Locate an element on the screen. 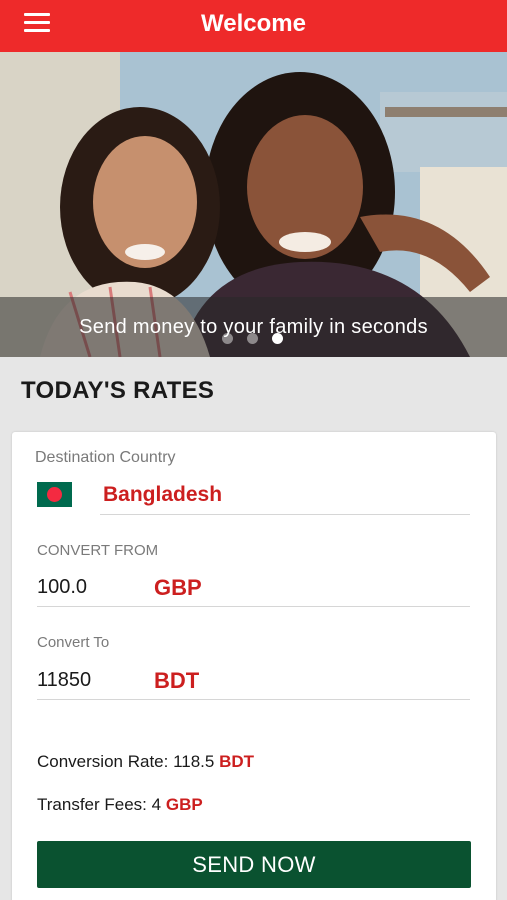  top-app-bar: Welcome is located at coordinates (253, 26).